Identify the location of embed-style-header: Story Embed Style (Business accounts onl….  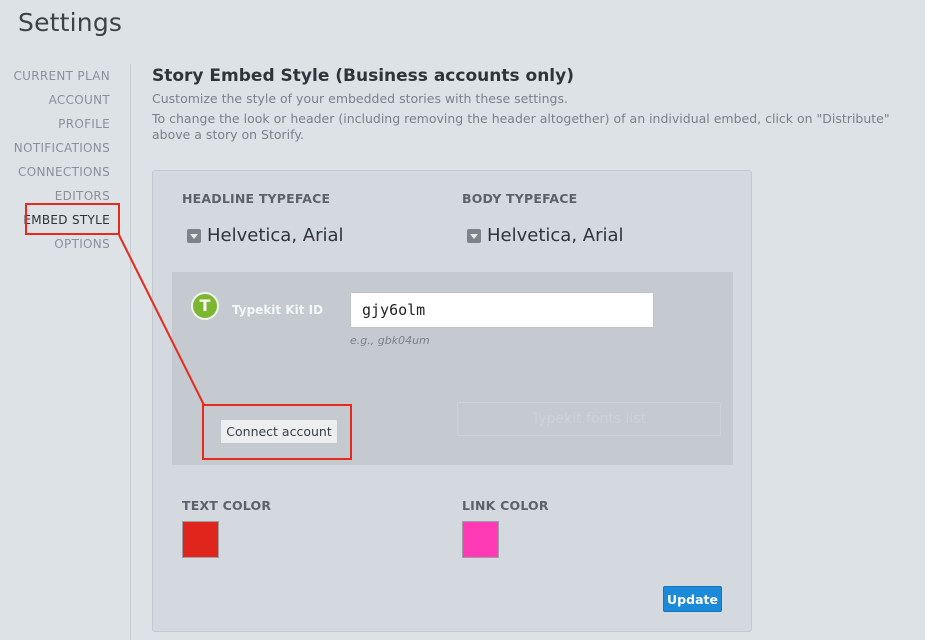
(532, 104).